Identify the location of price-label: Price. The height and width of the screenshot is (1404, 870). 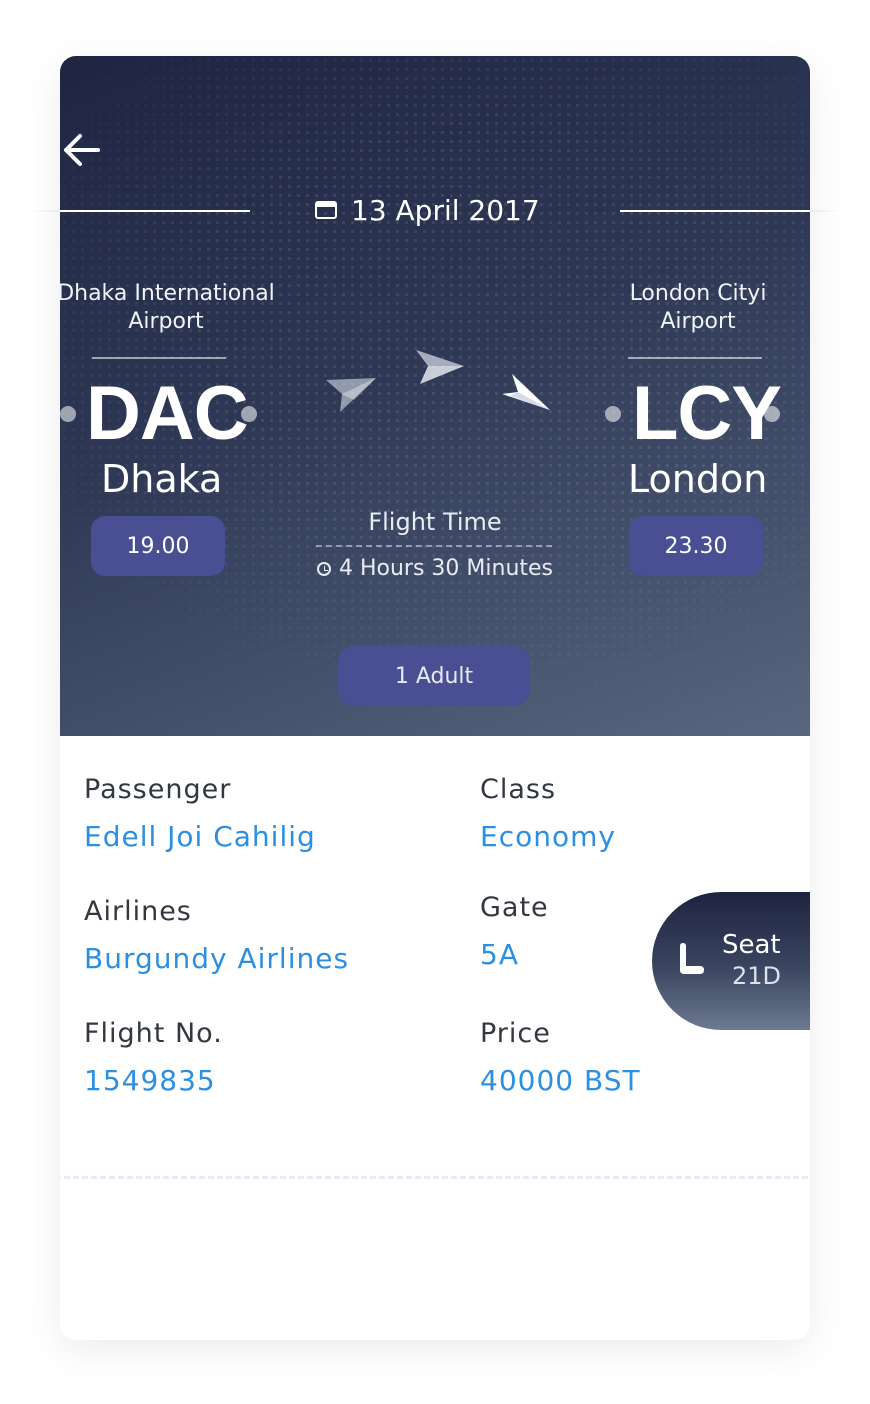
(515, 1033).